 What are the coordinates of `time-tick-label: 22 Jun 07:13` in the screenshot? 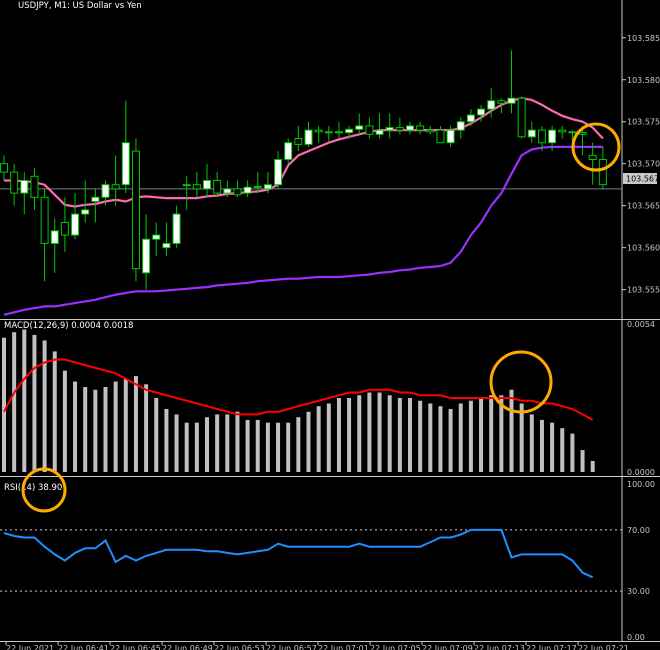 It's located at (499, 647).